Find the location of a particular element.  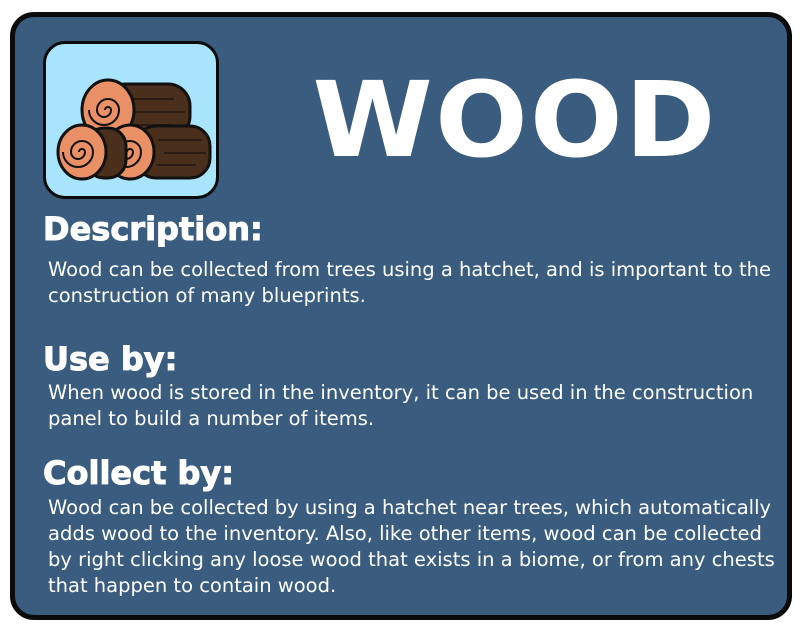

collect-by-heading: Collect by: is located at coordinates (138, 473).